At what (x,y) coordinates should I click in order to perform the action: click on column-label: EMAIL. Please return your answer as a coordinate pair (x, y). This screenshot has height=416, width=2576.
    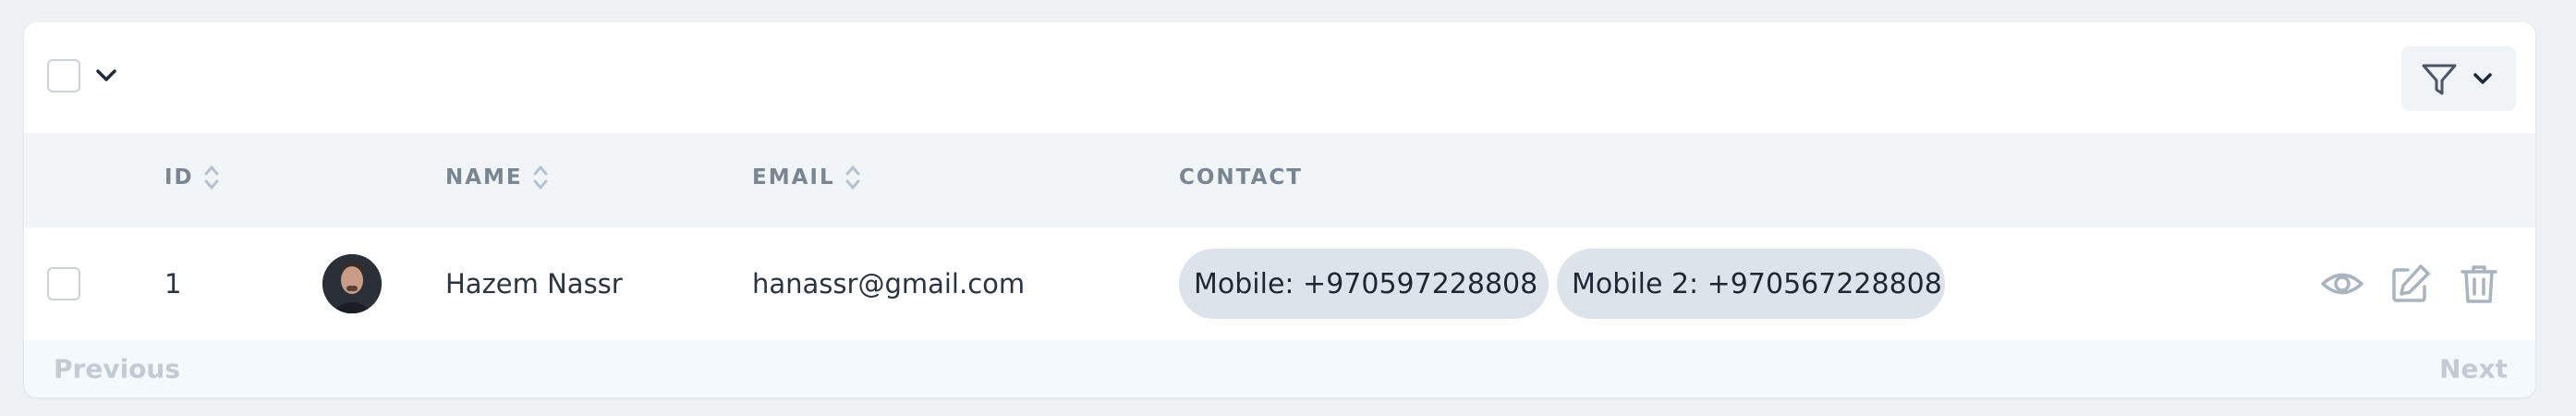
    Looking at the image, I should click on (793, 177).